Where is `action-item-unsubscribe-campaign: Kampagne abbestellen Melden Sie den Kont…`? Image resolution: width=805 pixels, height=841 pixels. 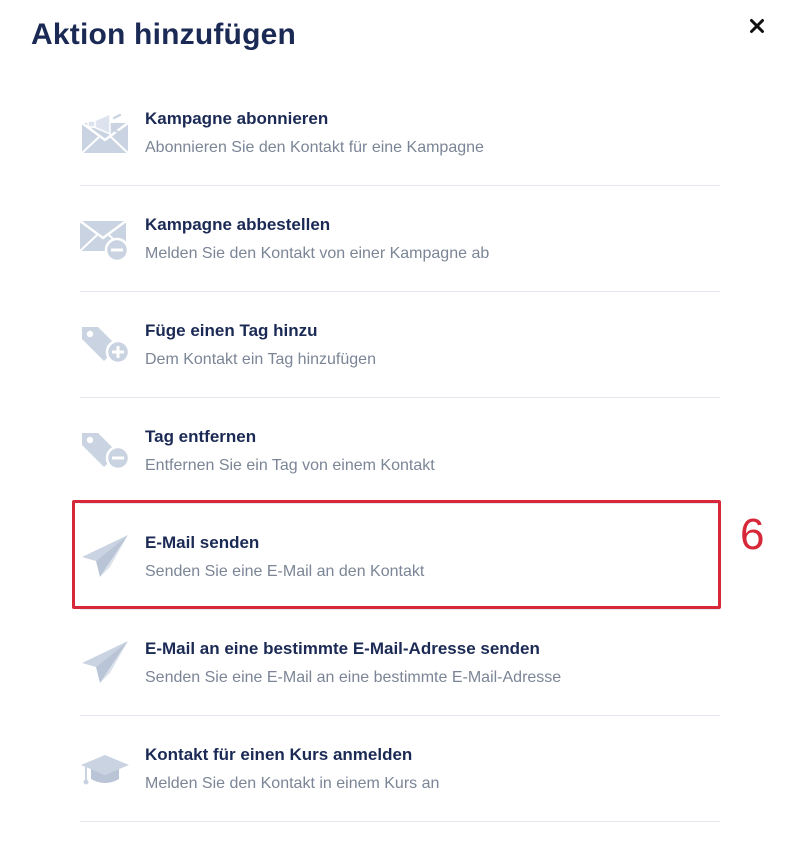
action-item-unsubscribe-campaign: Kampagne abbestellen Melden Sie den Kont… is located at coordinates (400, 239).